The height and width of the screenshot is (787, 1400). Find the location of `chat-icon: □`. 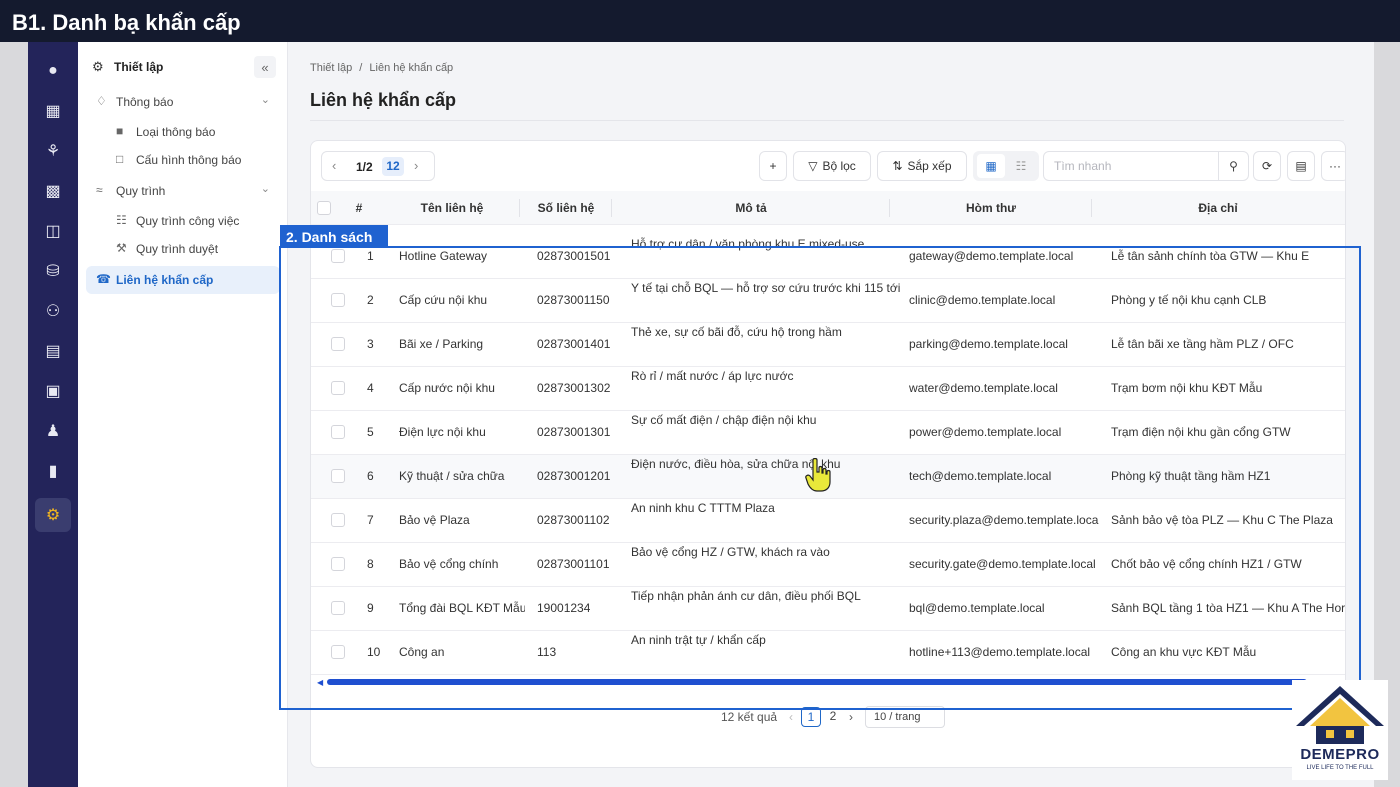

chat-icon: □ is located at coordinates (120, 159).